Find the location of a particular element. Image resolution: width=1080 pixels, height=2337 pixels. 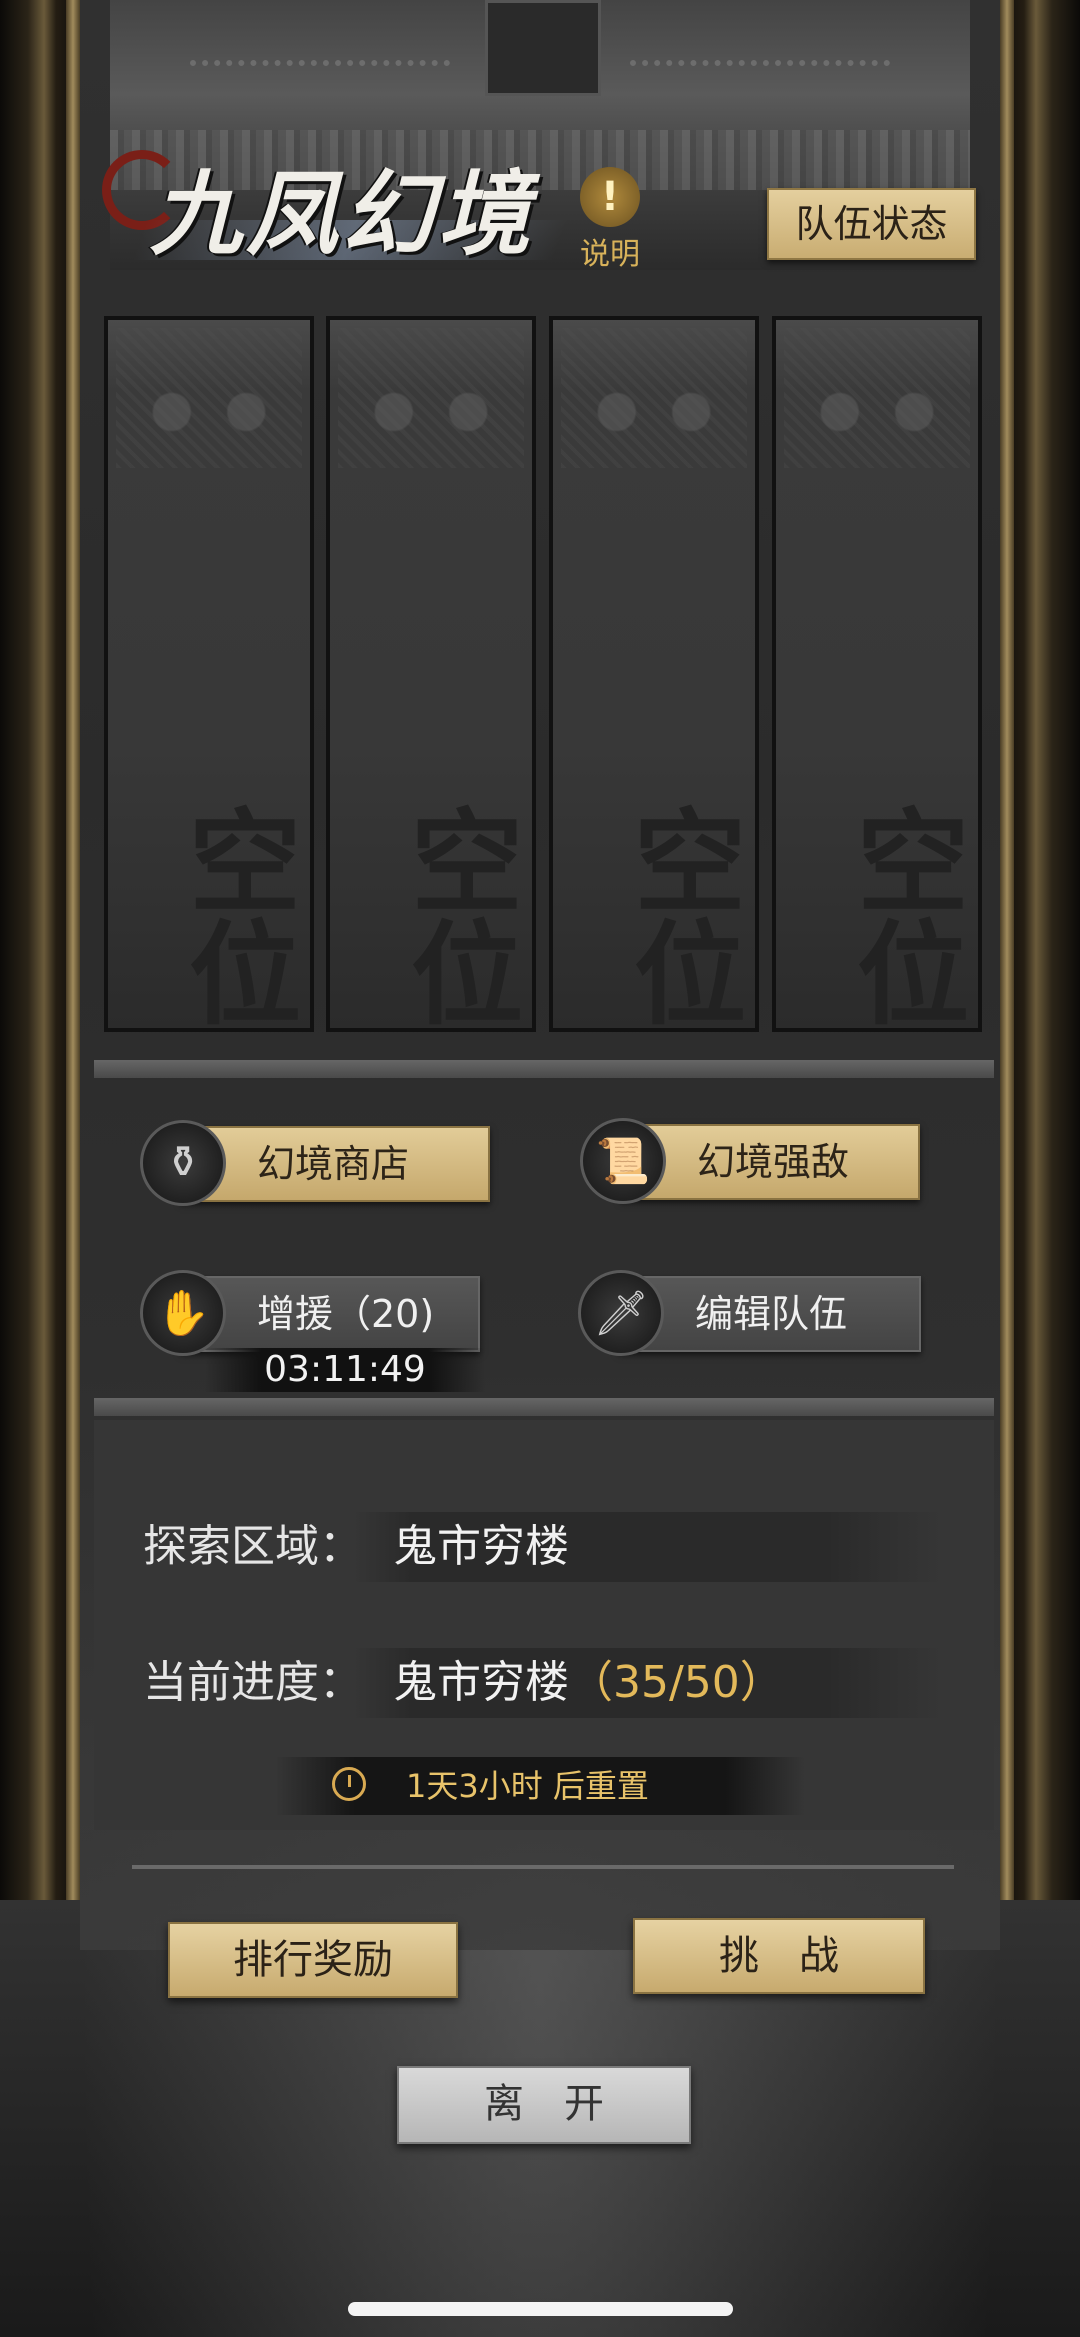

progress-value: 鬼市穷楼（35/50） is located at coordinates (588, 1683).